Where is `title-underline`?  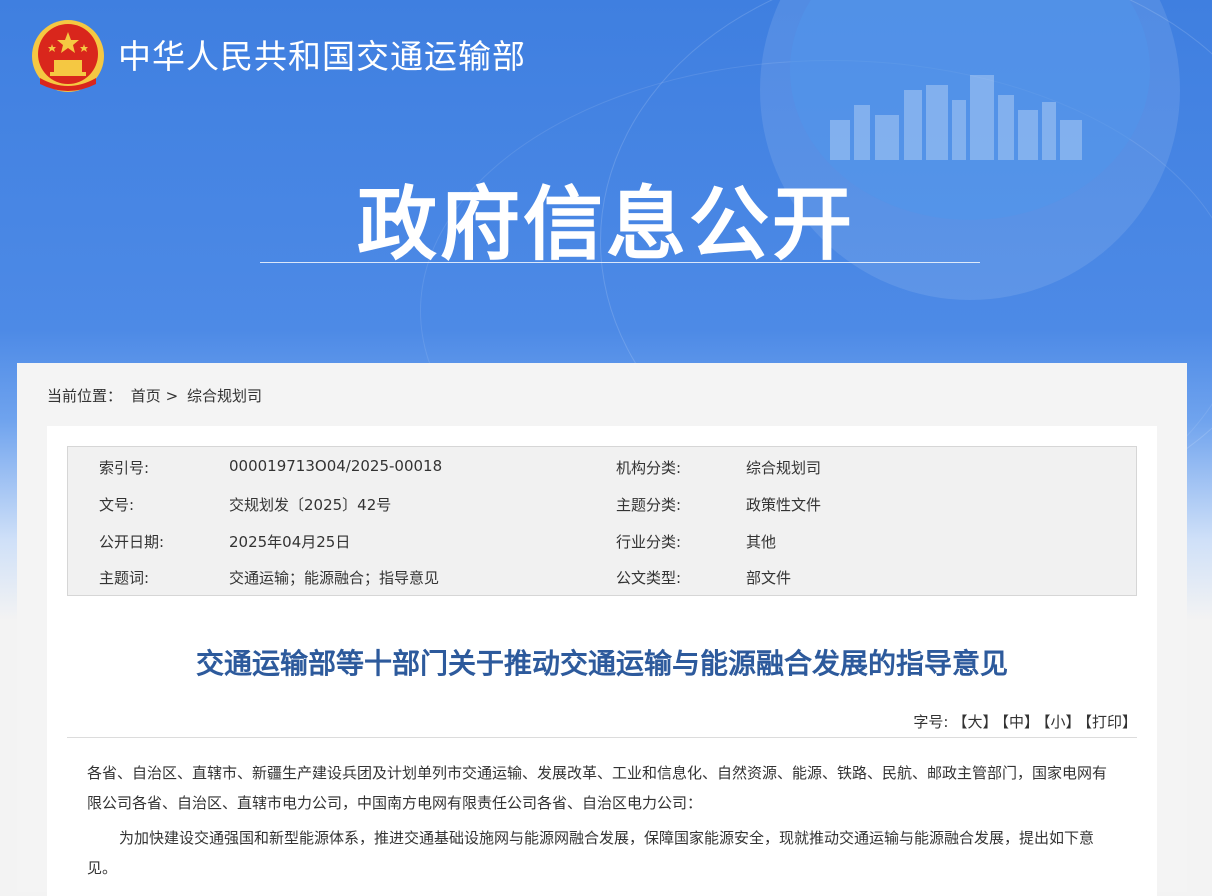
title-underline is located at coordinates (620, 262).